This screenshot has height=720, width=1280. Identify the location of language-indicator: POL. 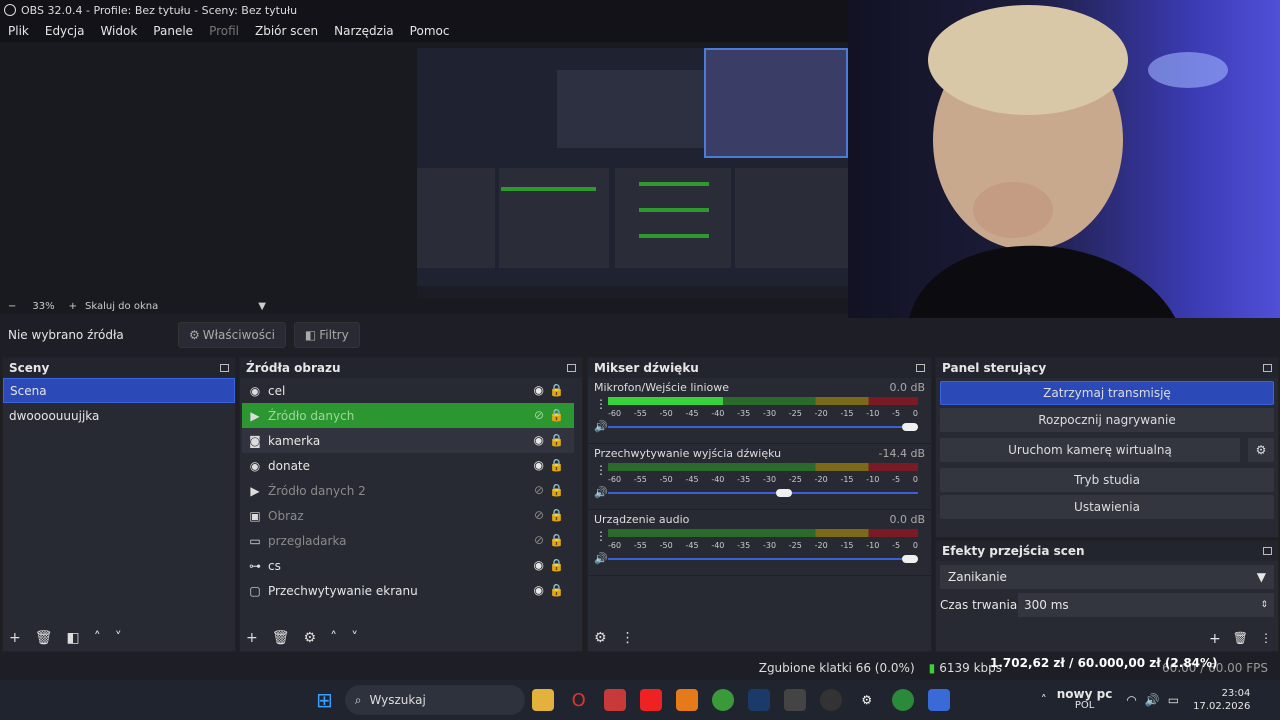
(1084, 706).